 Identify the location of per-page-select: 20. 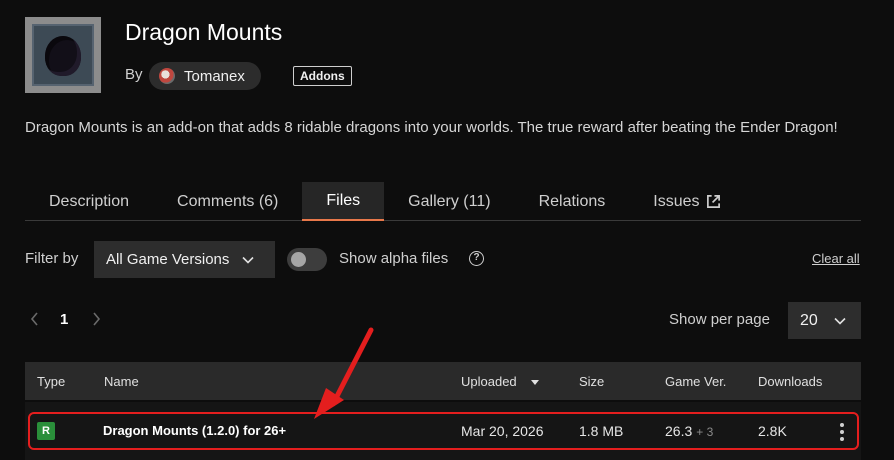
(824, 320).